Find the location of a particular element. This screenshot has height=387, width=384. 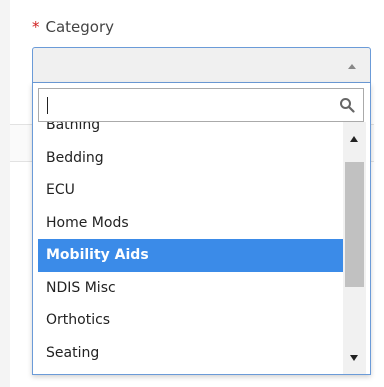

dropdown-scrollbar is located at coordinates (354, 248).